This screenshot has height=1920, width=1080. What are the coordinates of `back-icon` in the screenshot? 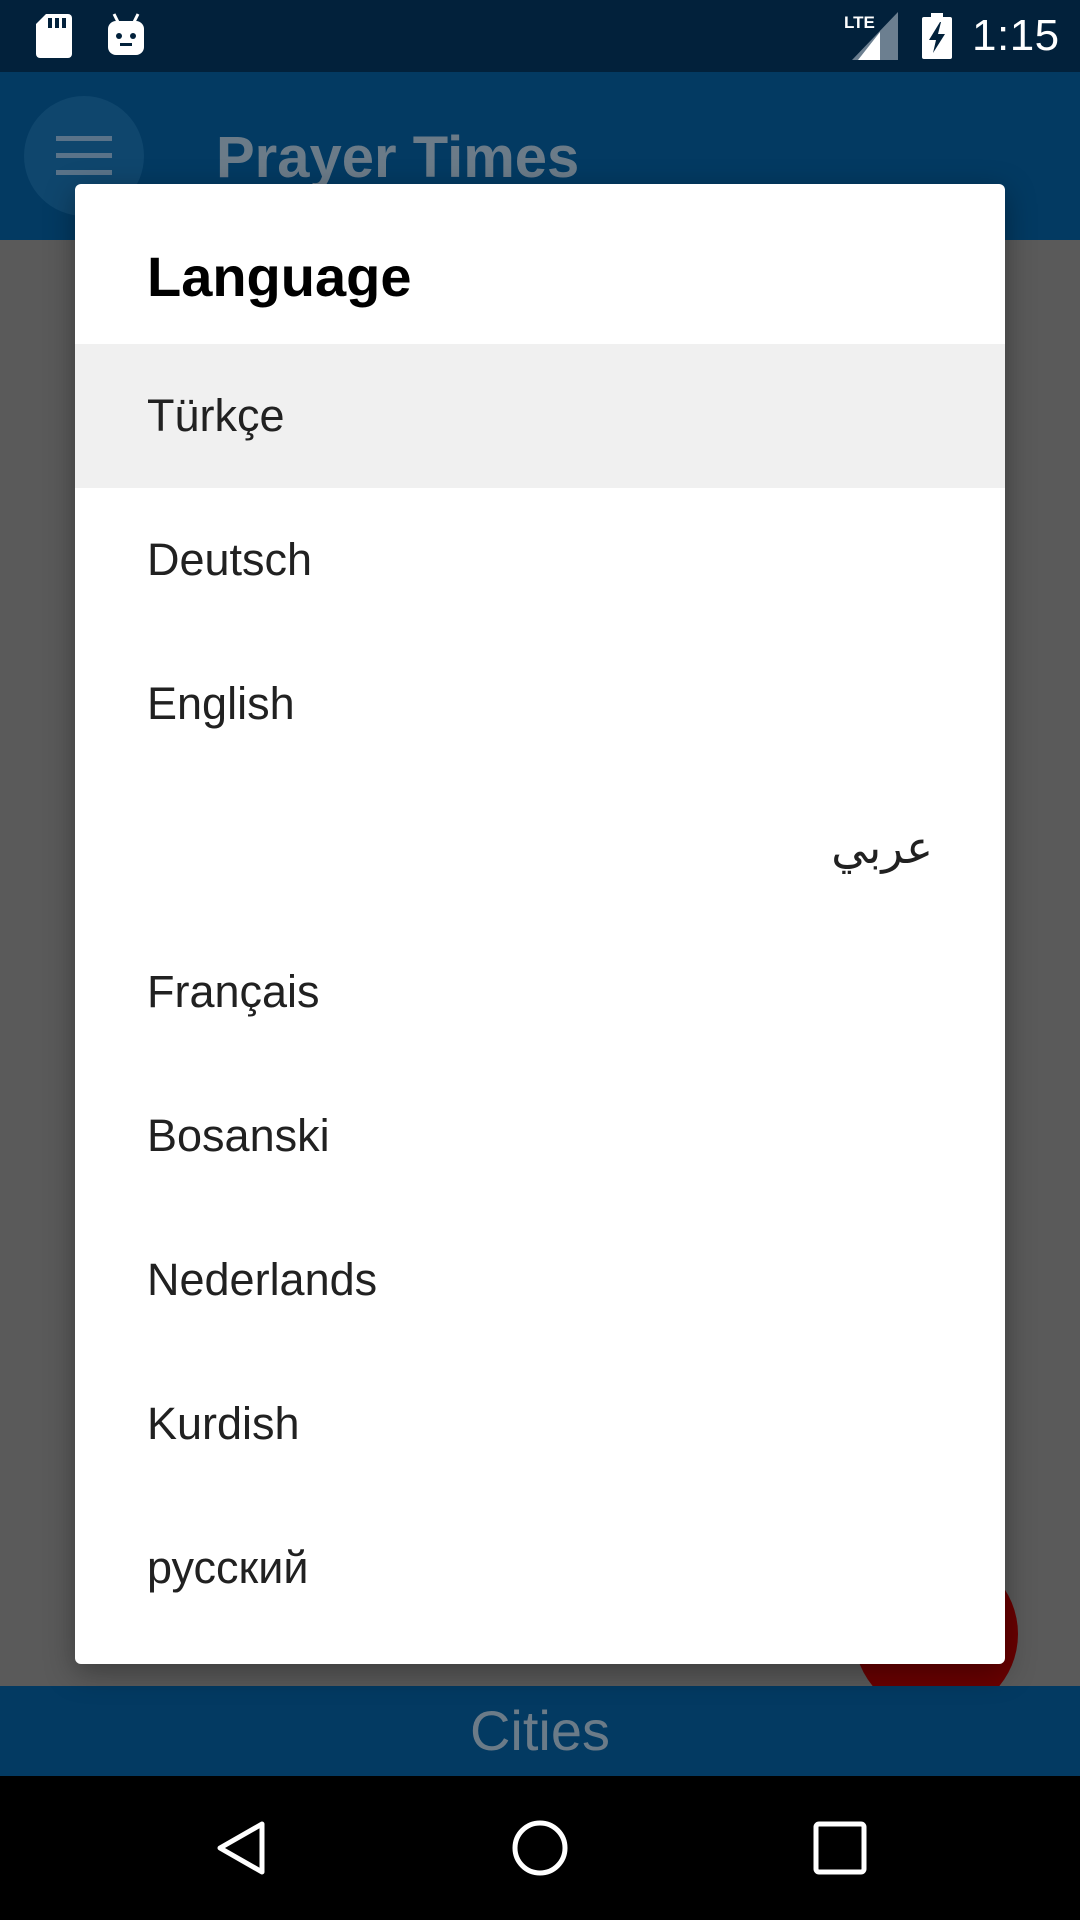 It's located at (241, 1848).